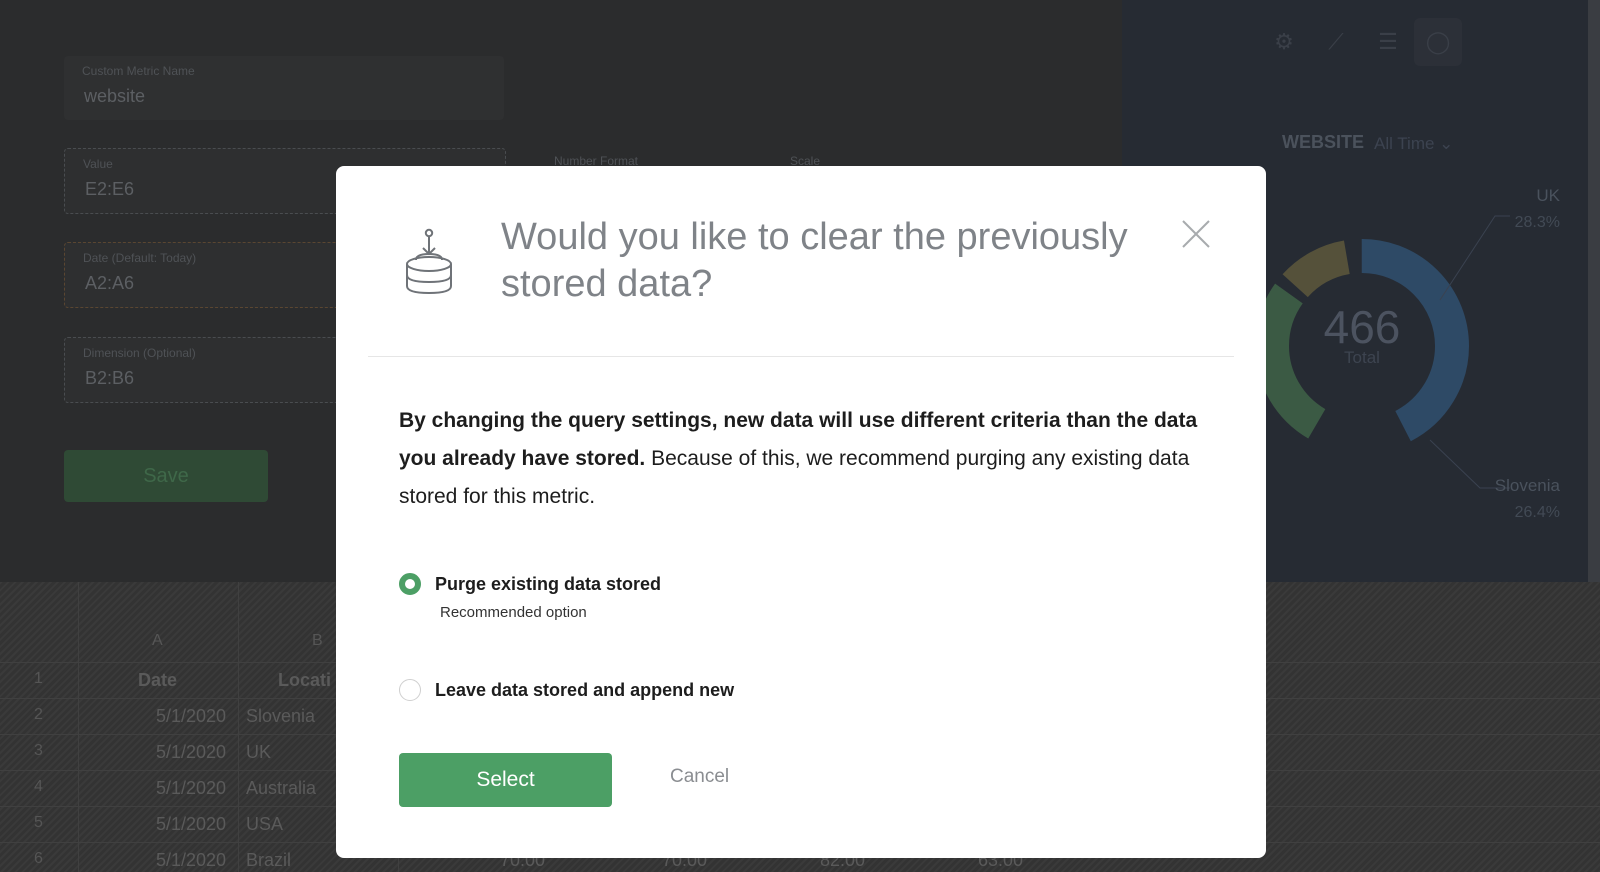 This screenshot has width=1600, height=872. Describe the element at coordinates (268, 860) in the screenshot. I see `table-cell: Brazil` at that location.